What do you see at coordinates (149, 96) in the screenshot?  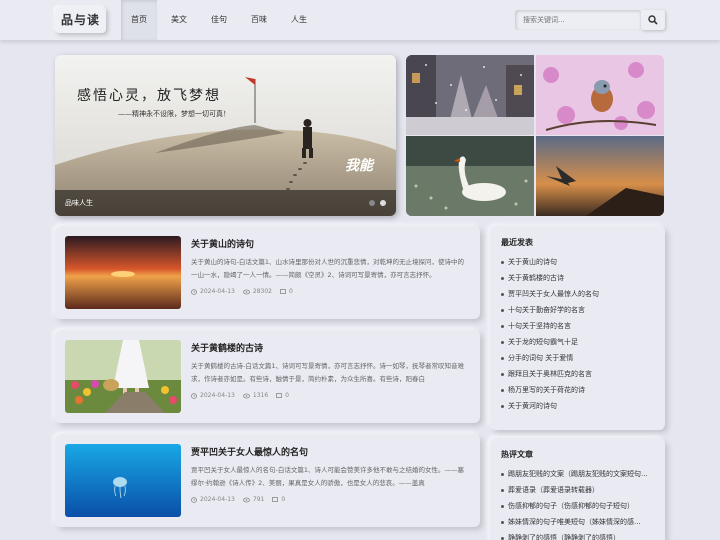 I see `banner-headline: 感悟心灵，放飞梦想` at bounding box center [149, 96].